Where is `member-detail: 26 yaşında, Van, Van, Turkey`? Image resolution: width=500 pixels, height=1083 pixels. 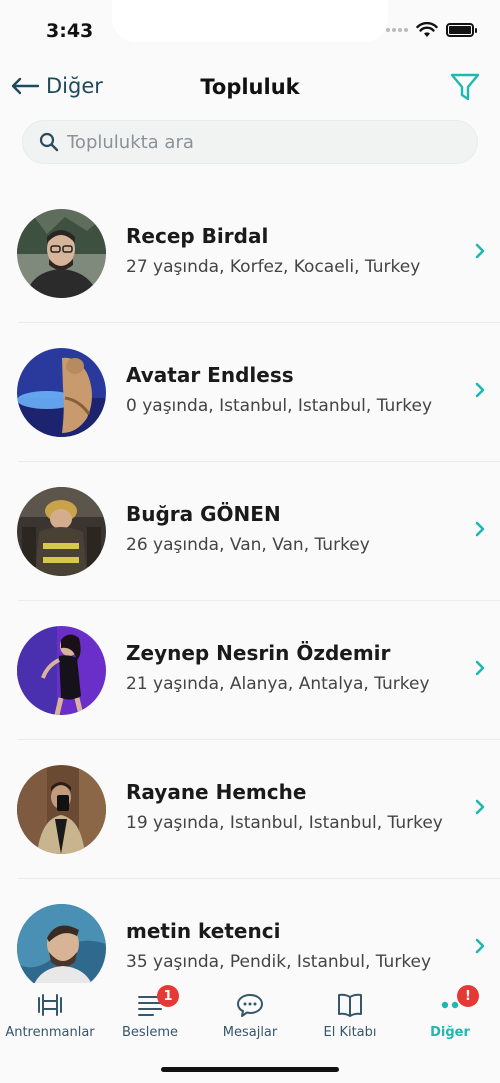 member-detail: 26 yaşında, Van, Van, Turkey is located at coordinates (248, 545).